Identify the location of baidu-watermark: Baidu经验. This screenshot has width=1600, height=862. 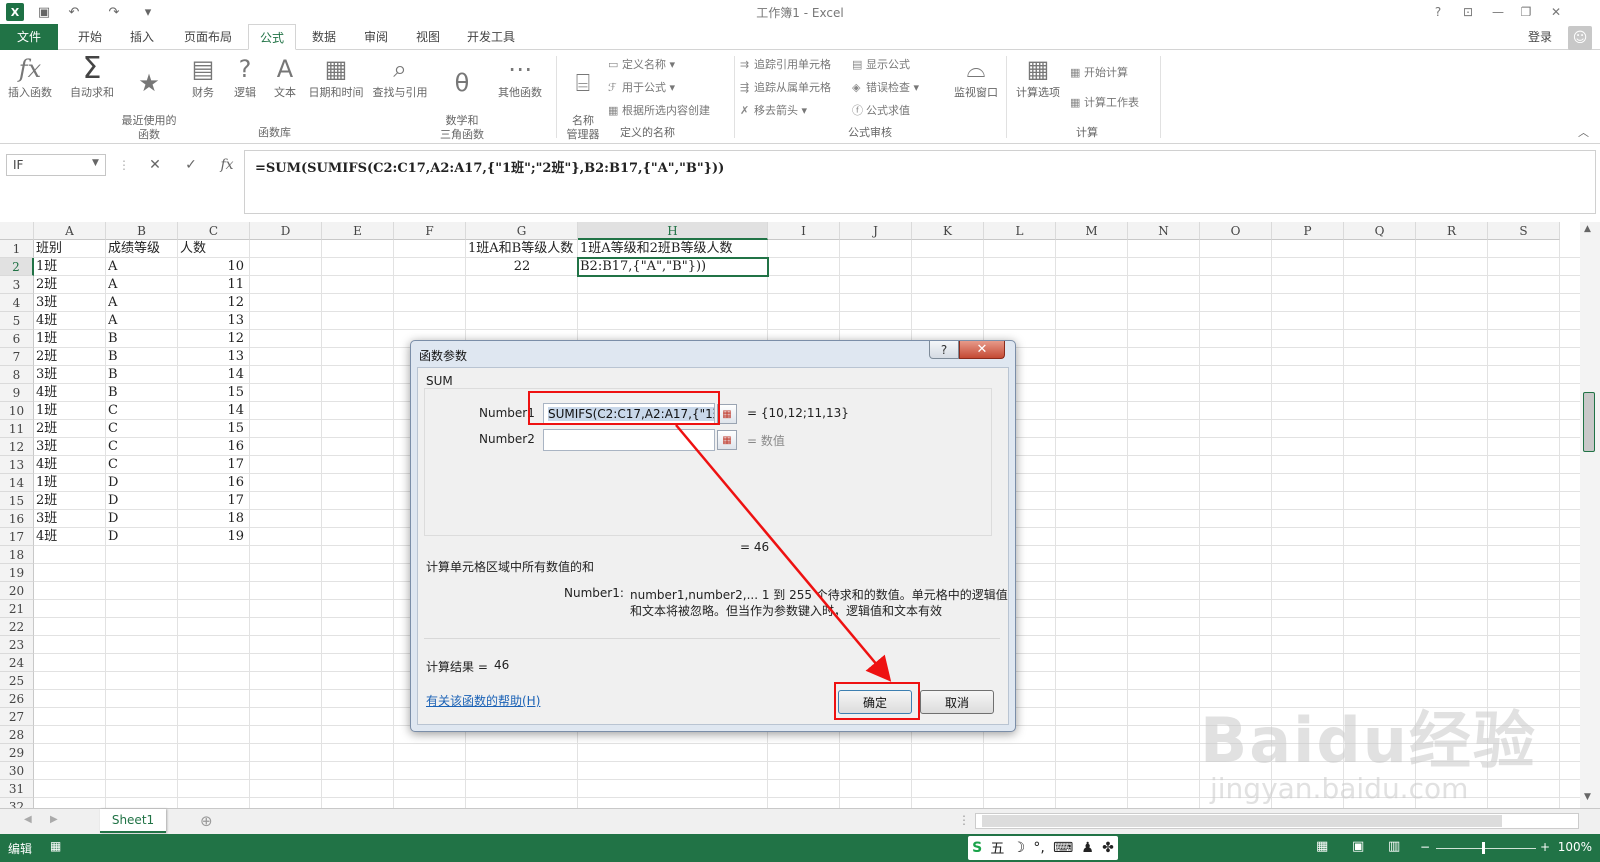
(1368, 740).